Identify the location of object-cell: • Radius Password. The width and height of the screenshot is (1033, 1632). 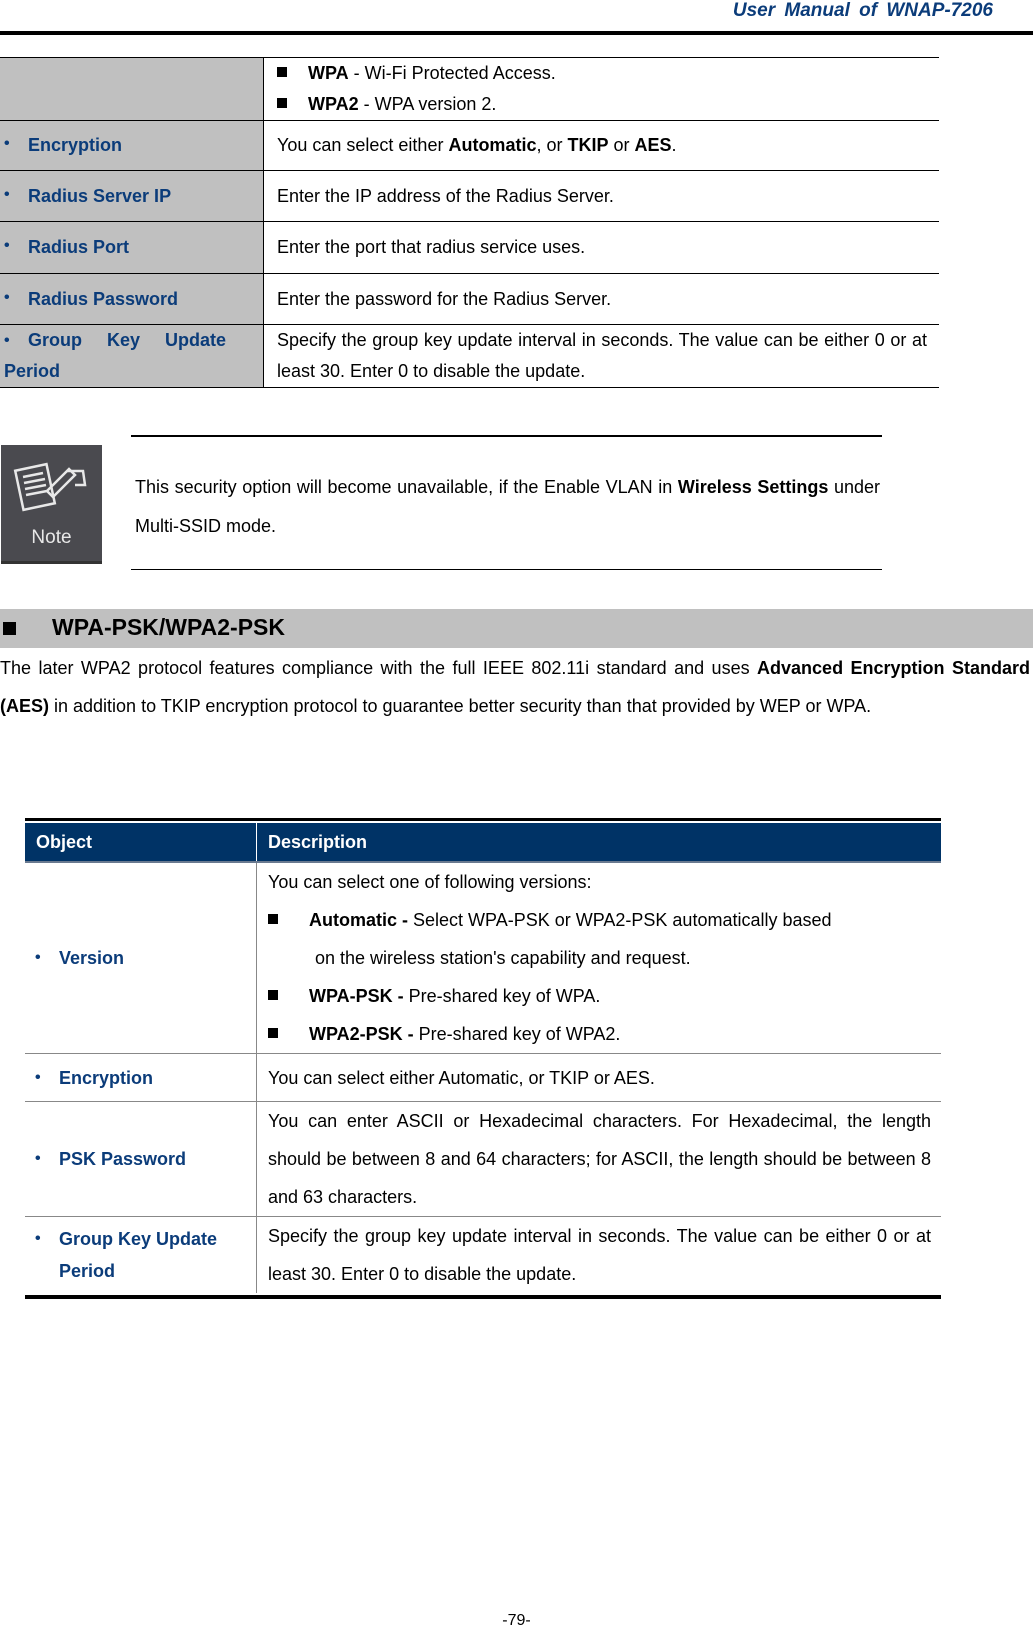
(132, 299).